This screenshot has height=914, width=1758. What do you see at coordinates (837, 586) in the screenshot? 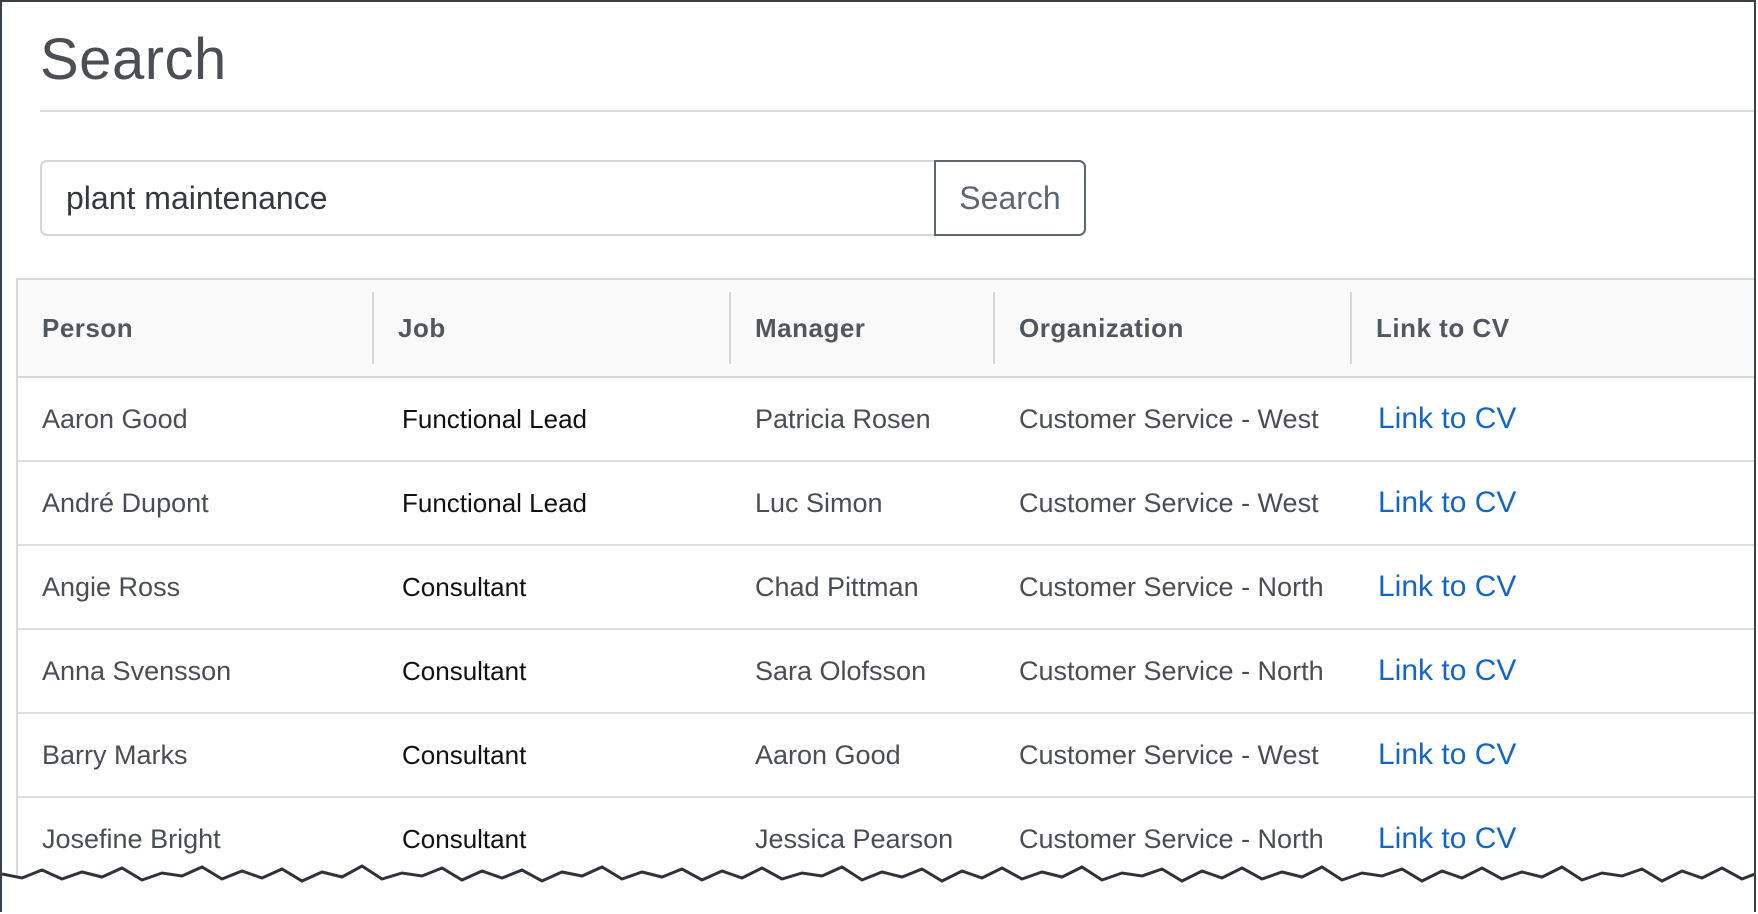
I see `manager-cell: Chad Pittman` at bounding box center [837, 586].